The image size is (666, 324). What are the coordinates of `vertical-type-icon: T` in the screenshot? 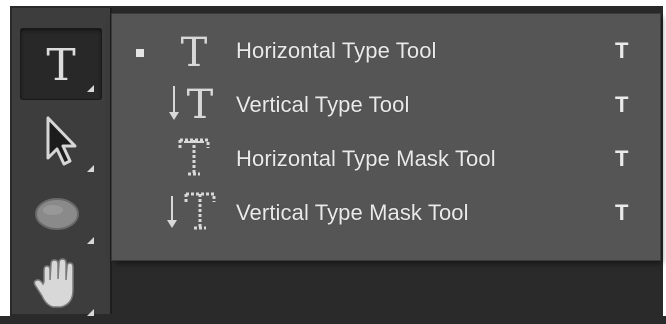 It's located at (191, 104).